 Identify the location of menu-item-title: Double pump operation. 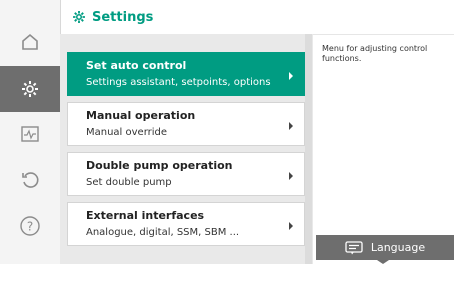
(159, 165).